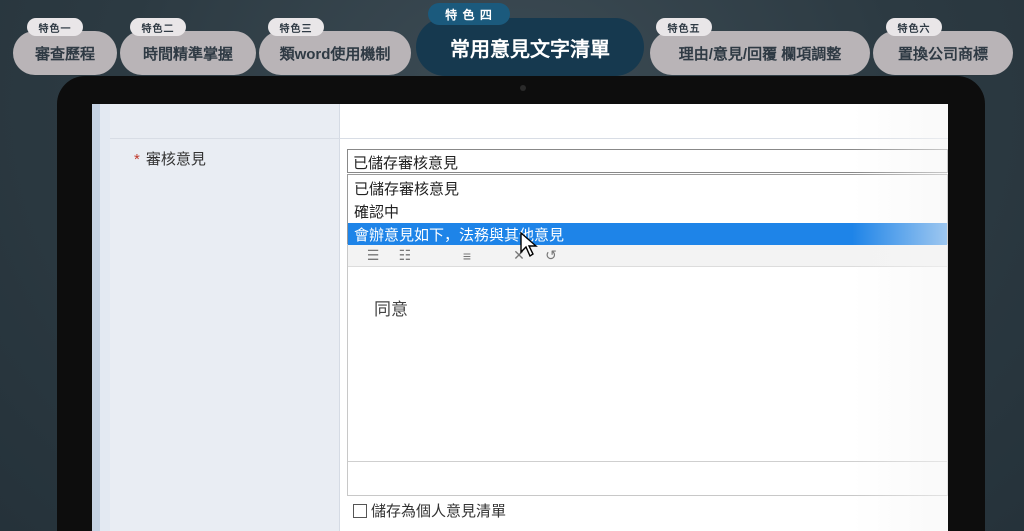 This screenshot has width=1024, height=531. I want to click on ordered-list-icon: ☰, so click(373, 255).